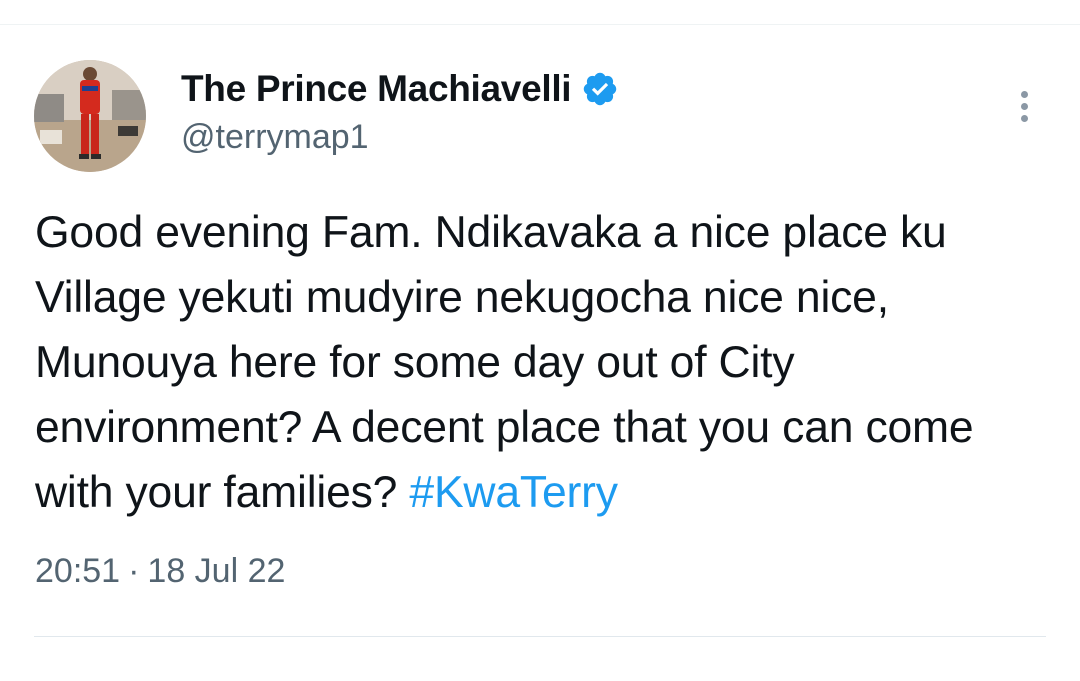 Image resolution: width=1080 pixels, height=681 pixels. What do you see at coordinates (513, 492) in the screenshot?
I see `hashtag-link: #KwaTerry` at bounding box center [513, 492].